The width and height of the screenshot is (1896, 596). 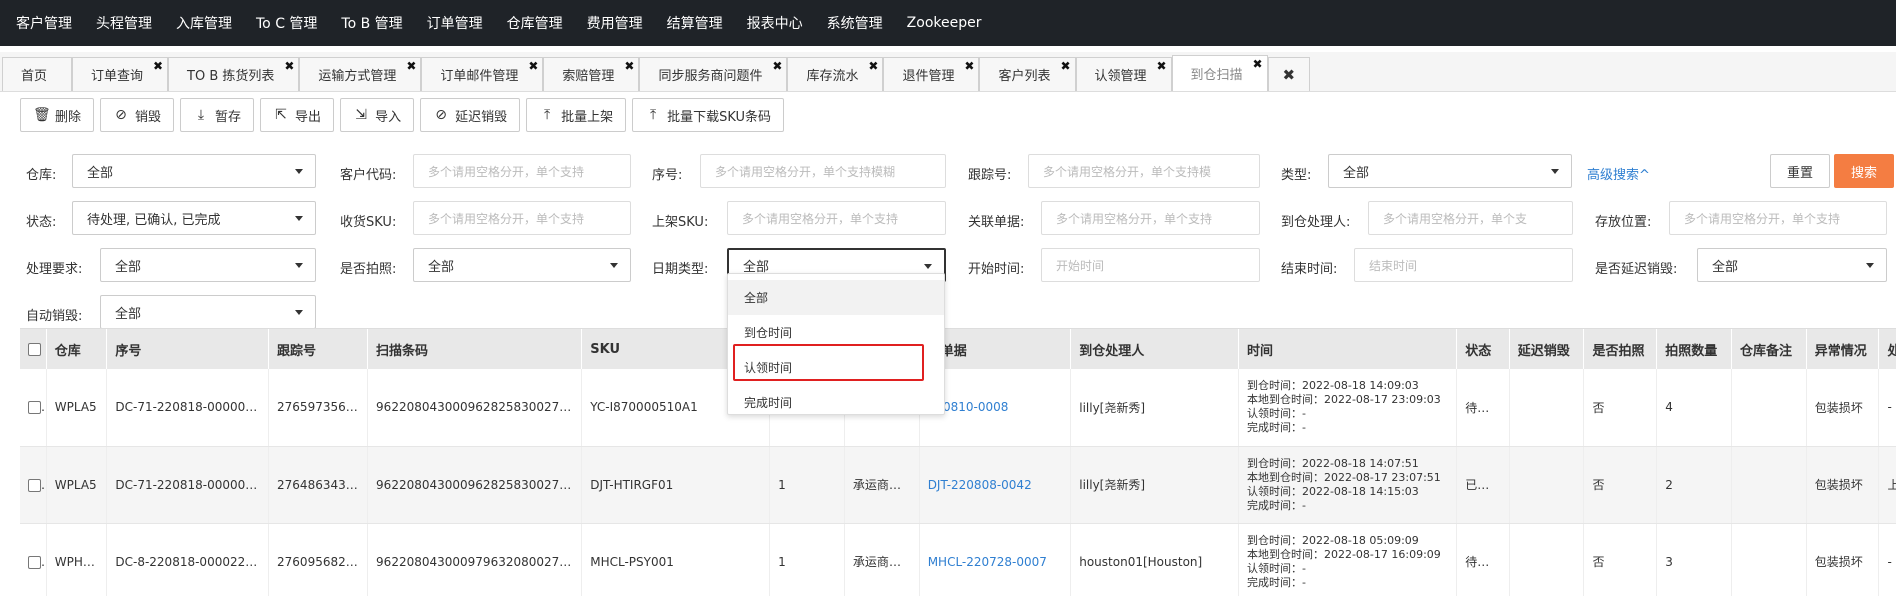 I want to click on nav-item: To B 管理, so click(x=371, y=23).